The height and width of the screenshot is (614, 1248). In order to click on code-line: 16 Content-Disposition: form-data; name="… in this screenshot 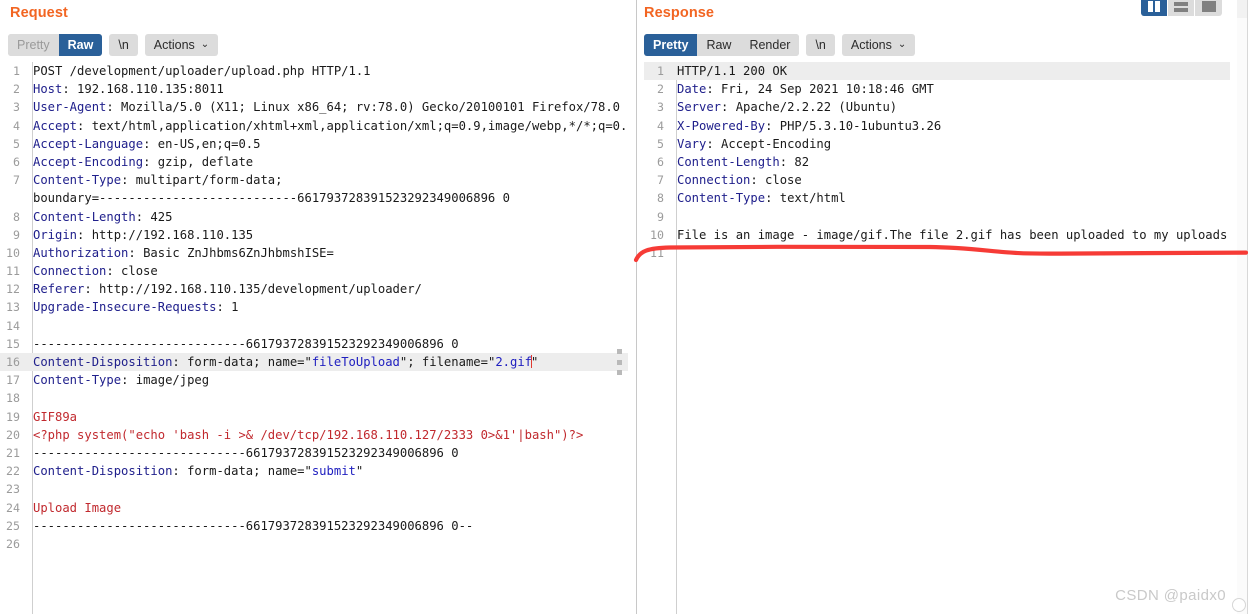, I will do `click(314, 362)`.